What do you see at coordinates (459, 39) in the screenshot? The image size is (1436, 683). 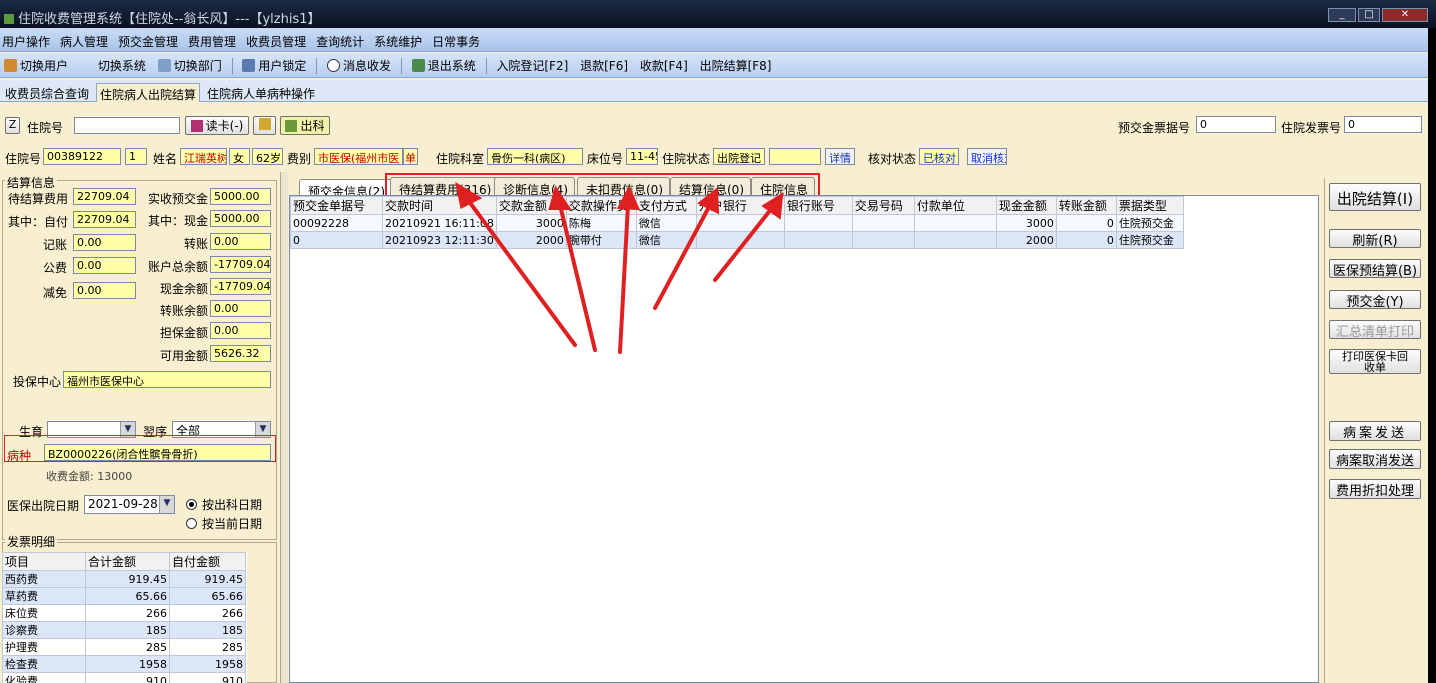 I see `menu-daily: 日常事务` at bounding box center [459, 39].